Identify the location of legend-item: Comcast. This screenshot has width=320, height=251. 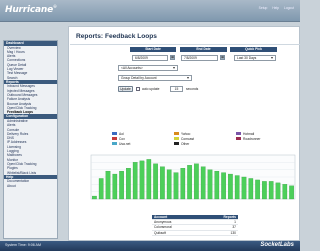
(184, 139).